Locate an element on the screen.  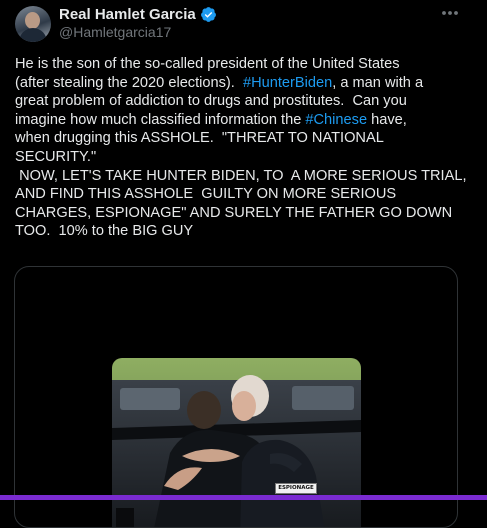
author-display-name: Real Hamlet Garcia is located at coordinates (127, 14).